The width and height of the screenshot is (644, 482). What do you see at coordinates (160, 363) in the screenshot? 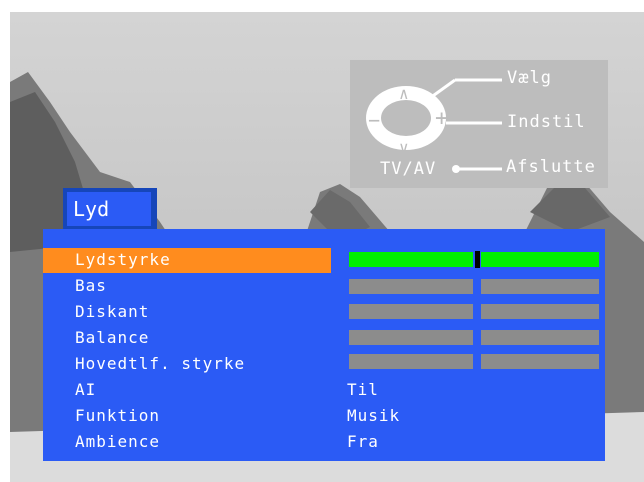
I see `menu-item-label: Hovedtlf. styrke` at bounding box center [160, 363].